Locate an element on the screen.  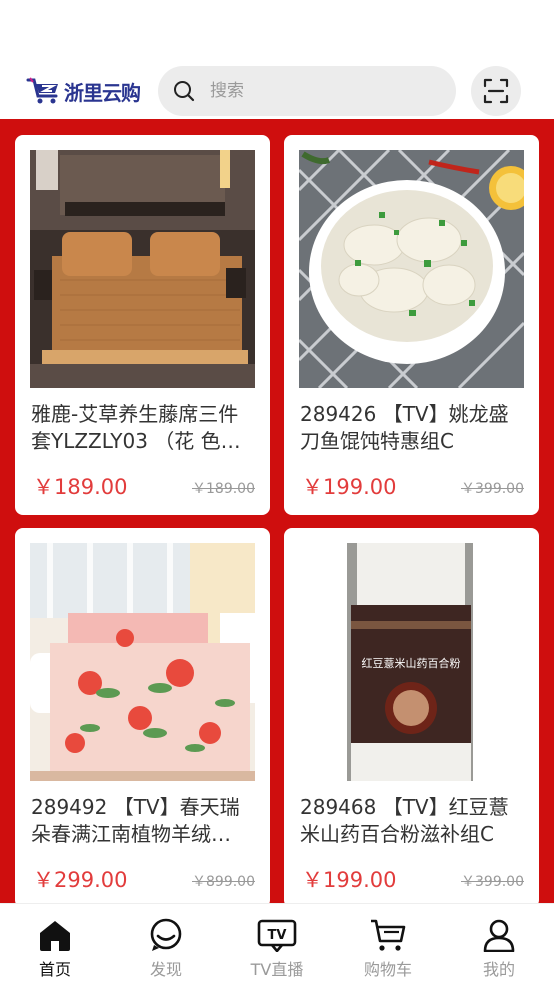
svg-text: TV is located at coordinates (277, 935).